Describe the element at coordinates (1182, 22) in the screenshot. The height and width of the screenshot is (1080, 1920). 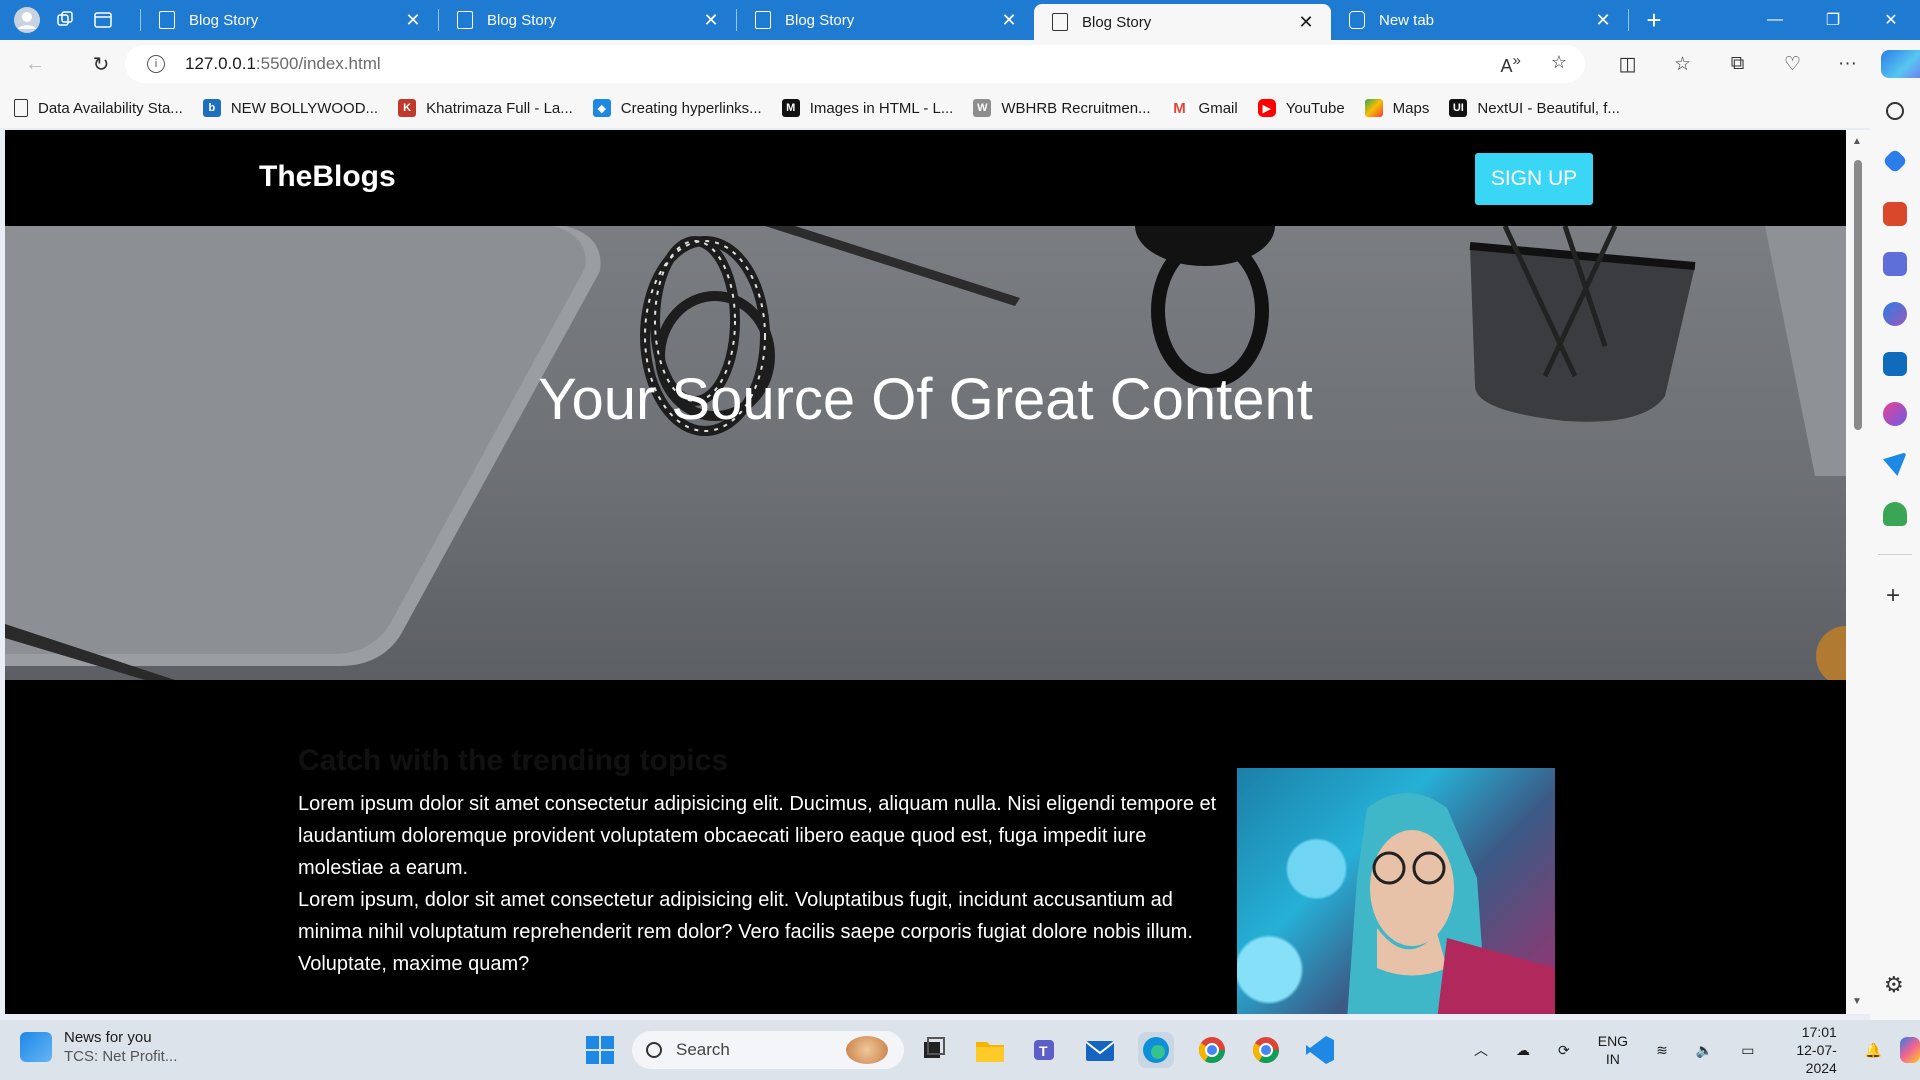
I see `tab-blog-story-active: Blog Story ✕` at that location.